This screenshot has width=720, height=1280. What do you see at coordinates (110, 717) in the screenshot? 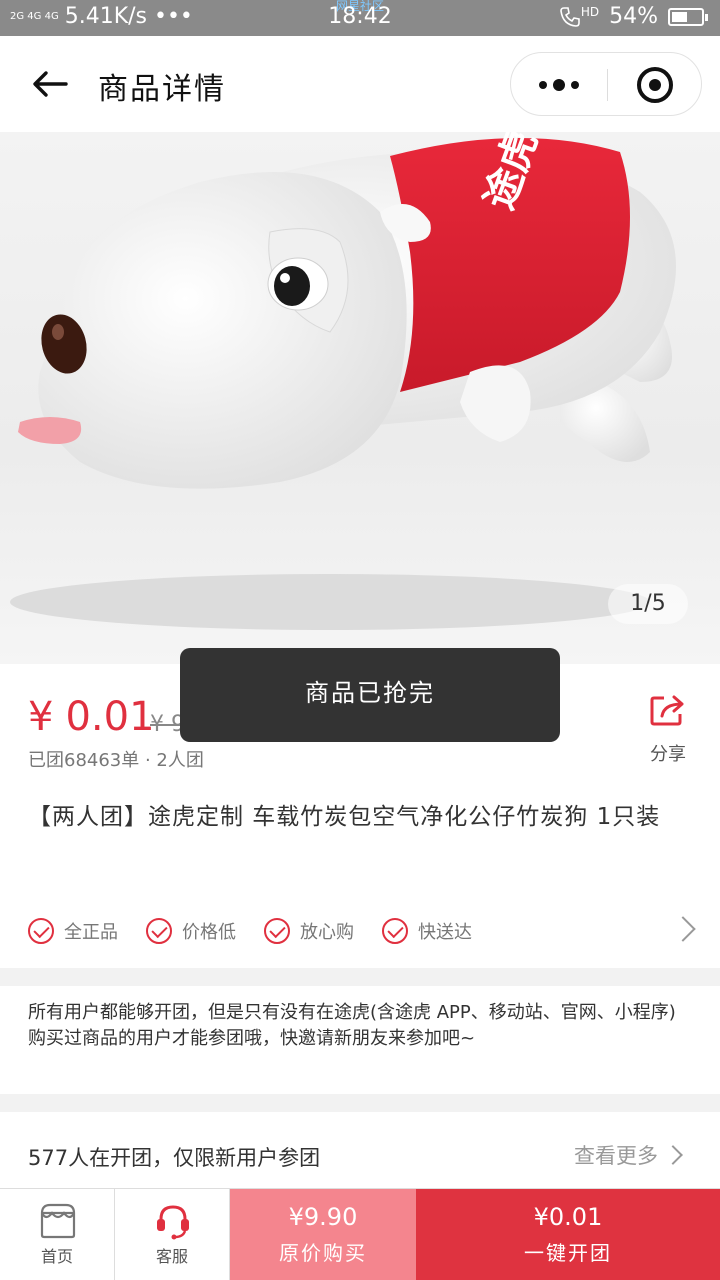
I see `price-value: 0.01` at bounding box center [110, 717].